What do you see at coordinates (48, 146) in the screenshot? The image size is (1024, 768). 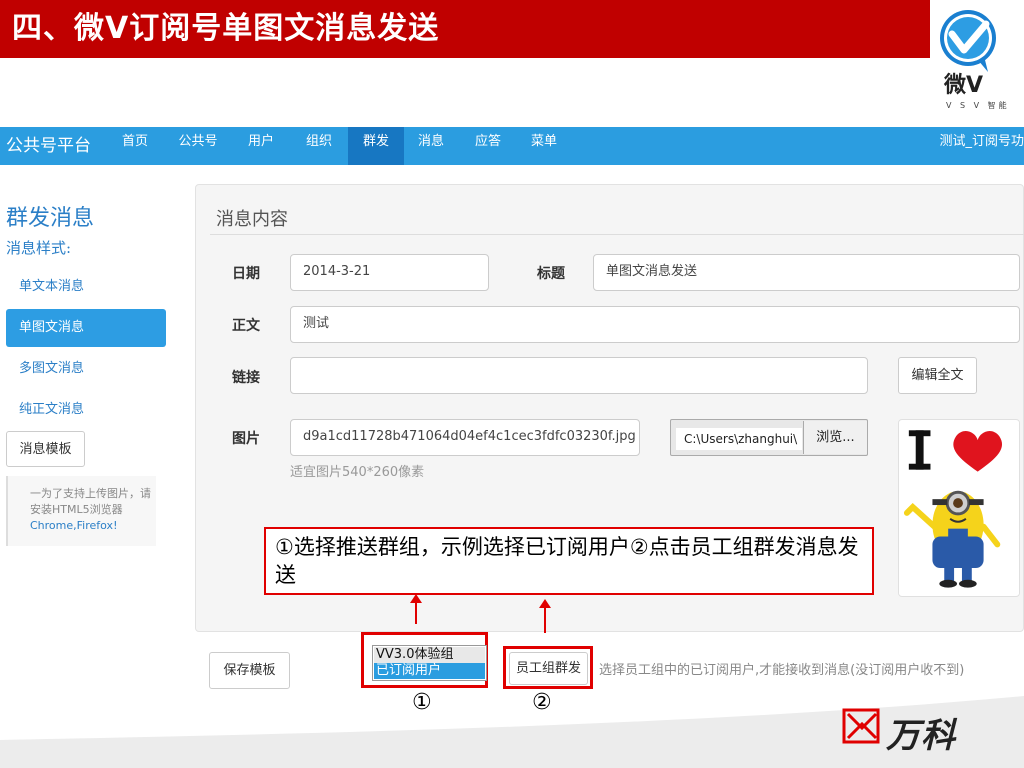 I see `platform-brand: 公共号平台` at bounding box center [48, 146].